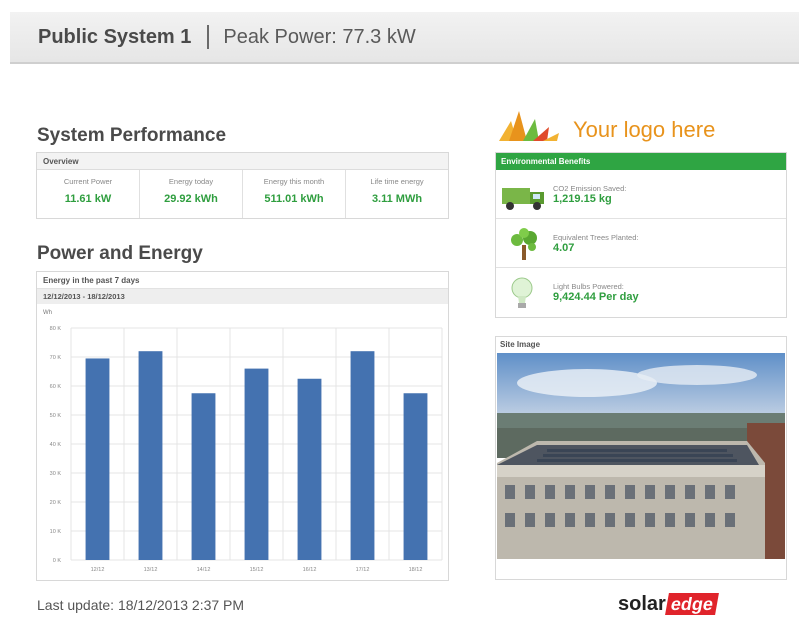 This screenshot has width=799, height=626. Describe the element at coordinates (242, 280) in the screenshot. I see `energy-chart-label: Energy in the past 7 days` at that location.